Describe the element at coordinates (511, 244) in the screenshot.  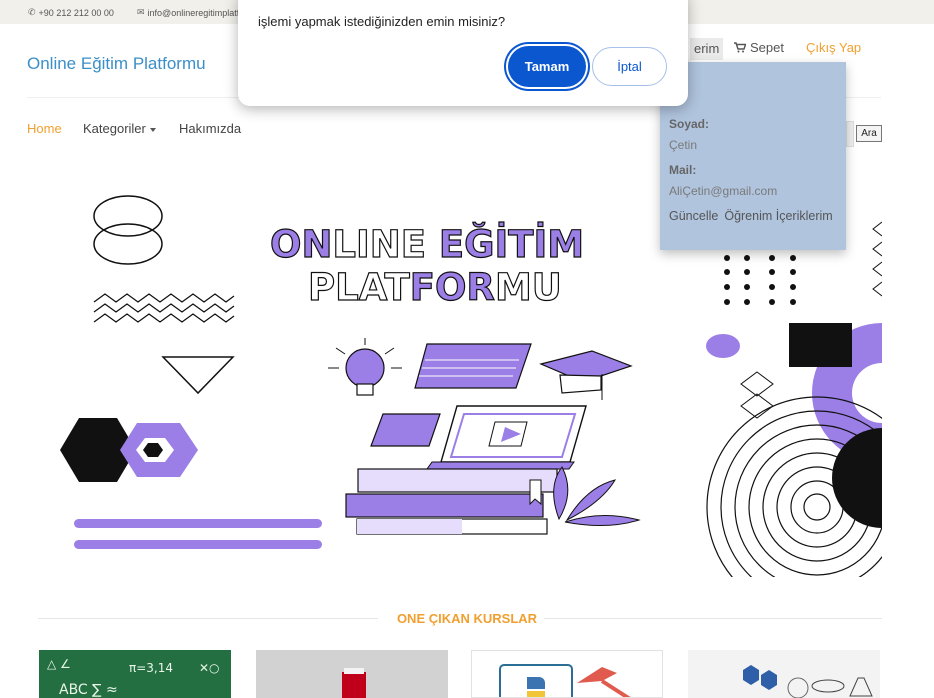
I see `hero-title-egitim: EĞİTİM` at that location.